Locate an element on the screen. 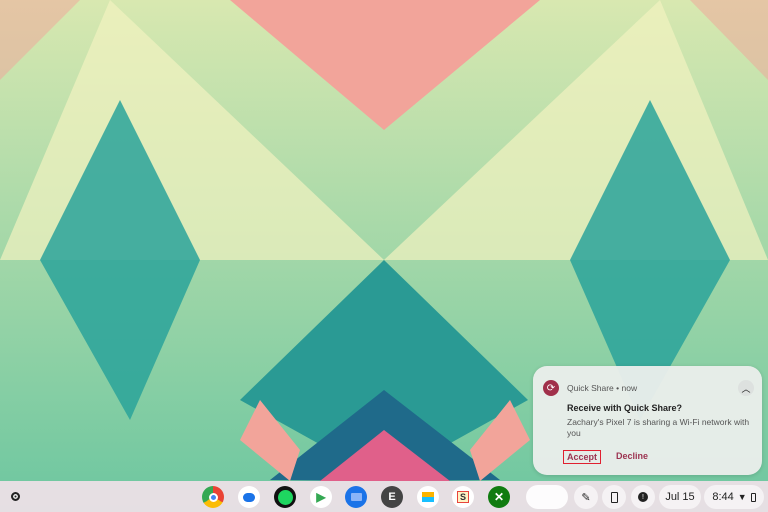 The image size is (768, 512). notification-icon: ! is located at coordinates (643, 497).